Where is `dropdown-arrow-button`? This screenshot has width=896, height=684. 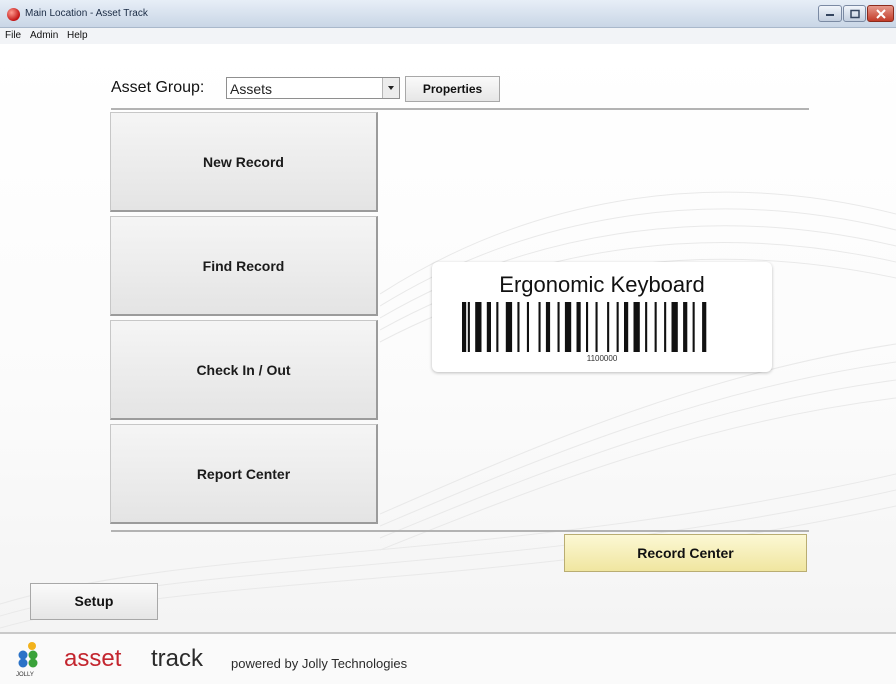
dropdown-arrow-button is located at coordinates (390, 88).